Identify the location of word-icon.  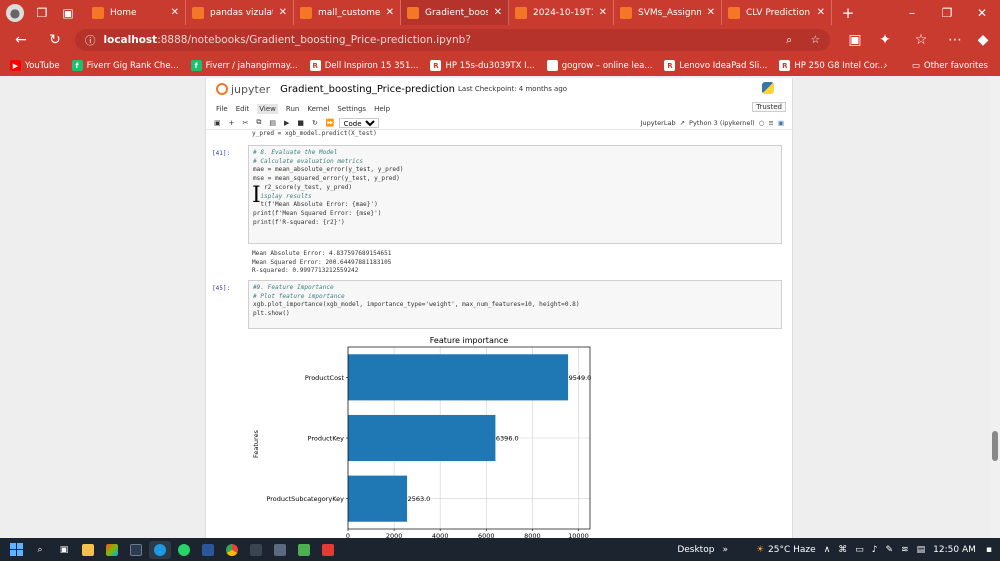
(208, 550).